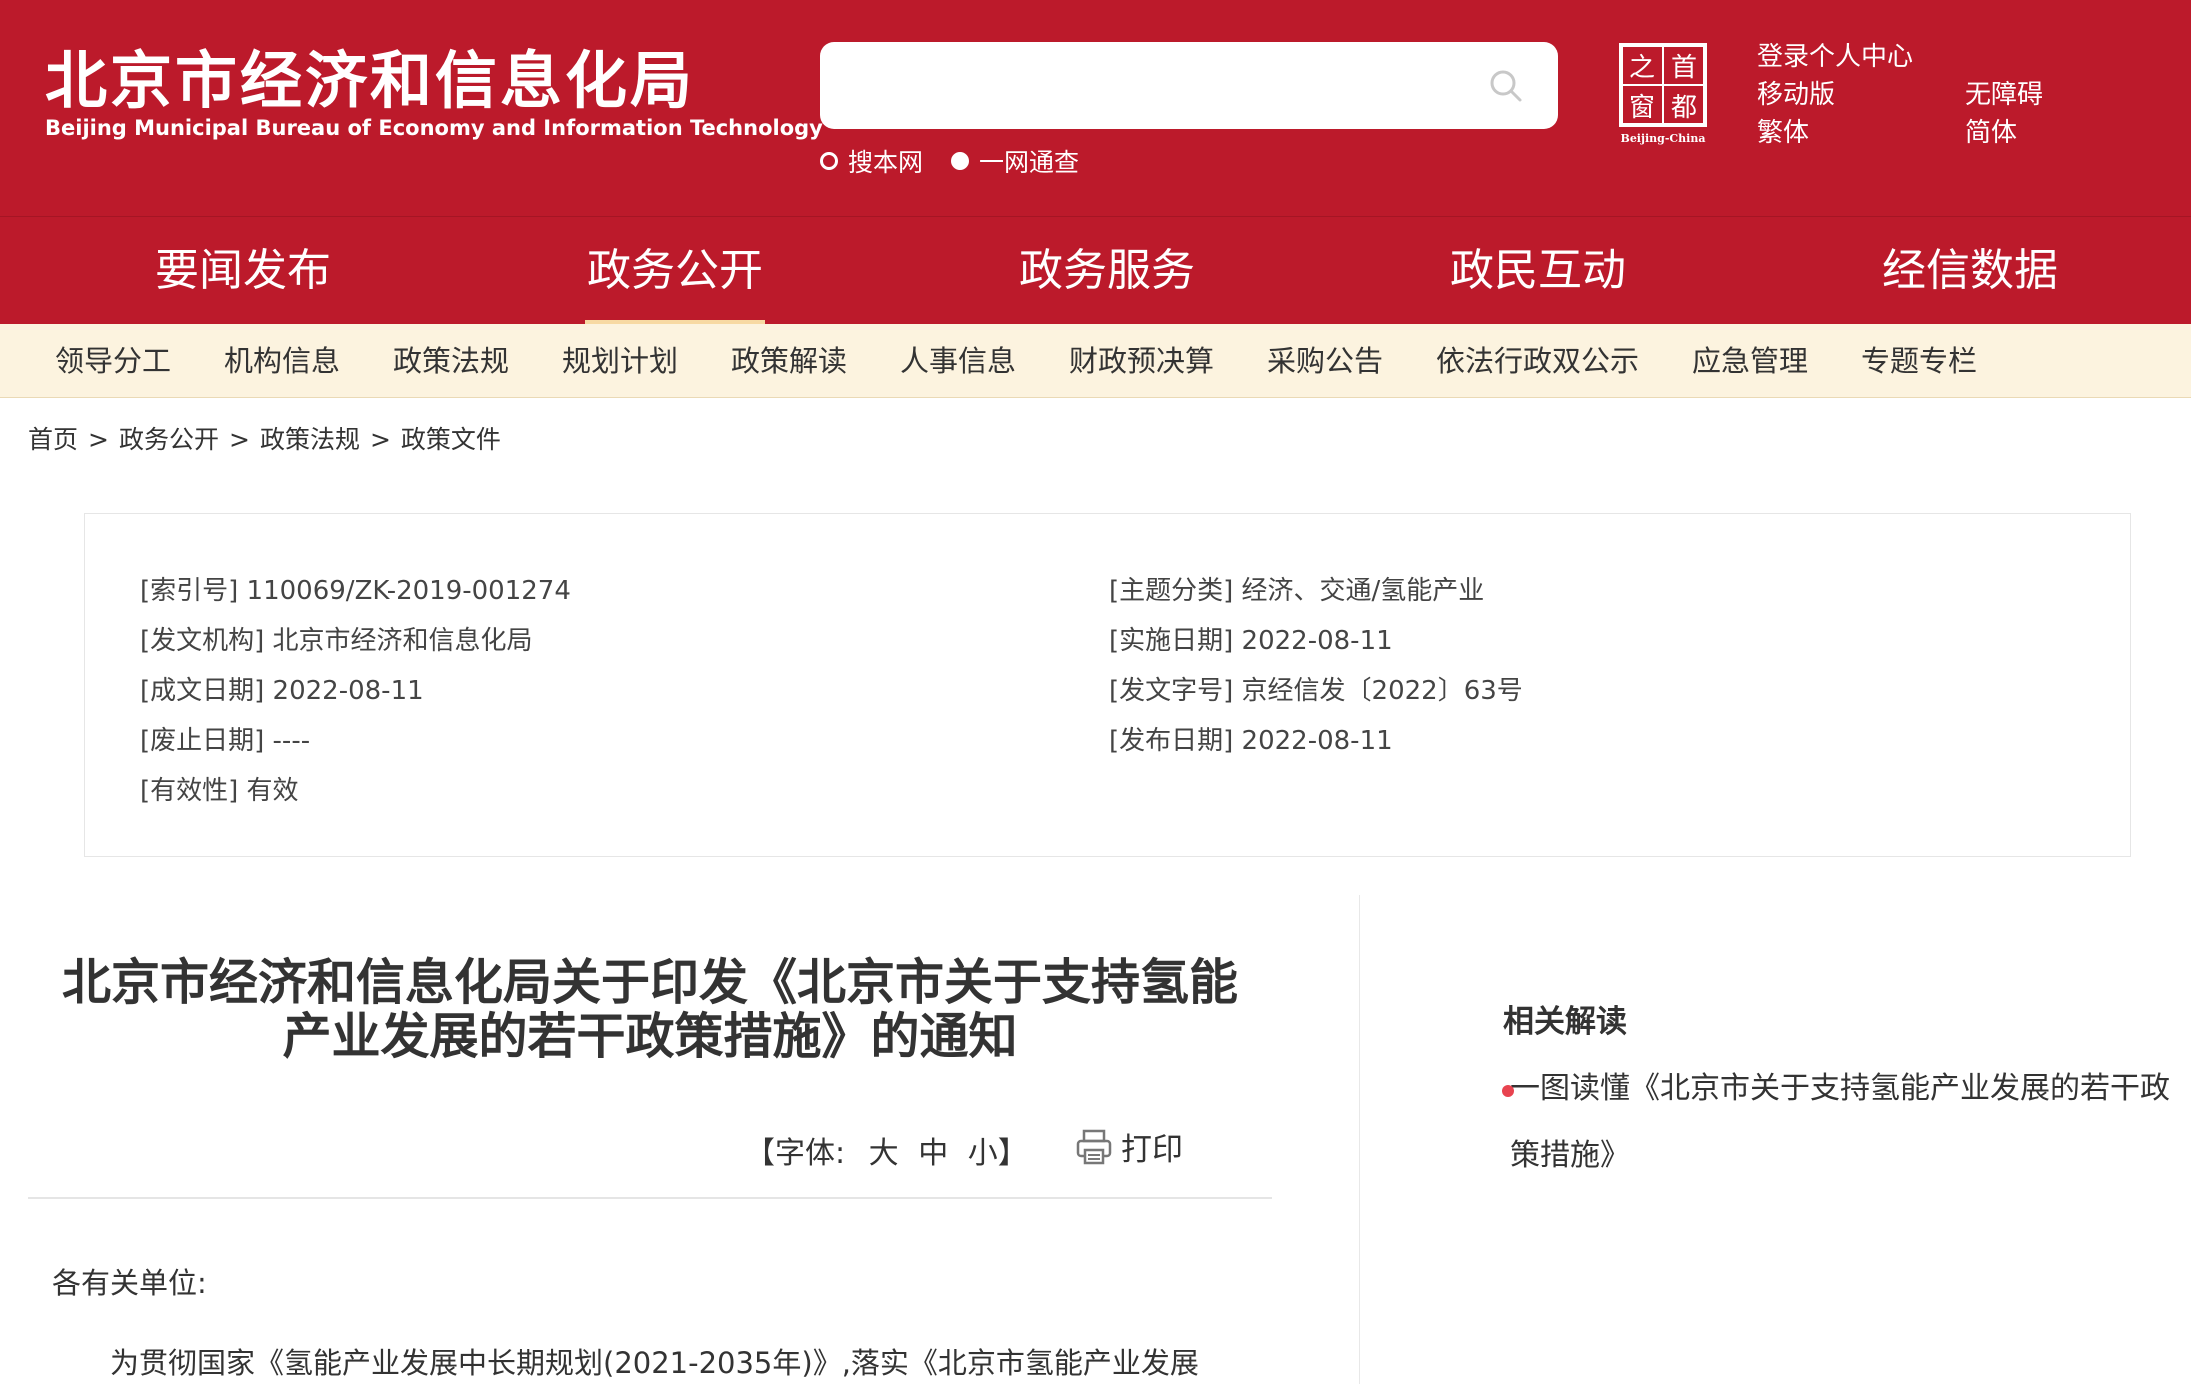  I want to click on subnav-item: 财政预决算, so click(1141, 361).